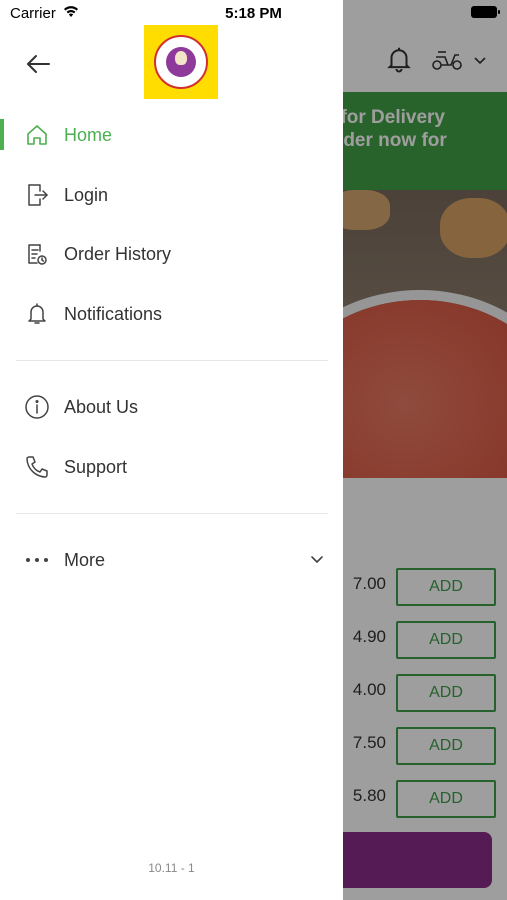  Describe the element at coordinates (113, 313) in the screenshot. I see `menu-label: Notifications` at that location.